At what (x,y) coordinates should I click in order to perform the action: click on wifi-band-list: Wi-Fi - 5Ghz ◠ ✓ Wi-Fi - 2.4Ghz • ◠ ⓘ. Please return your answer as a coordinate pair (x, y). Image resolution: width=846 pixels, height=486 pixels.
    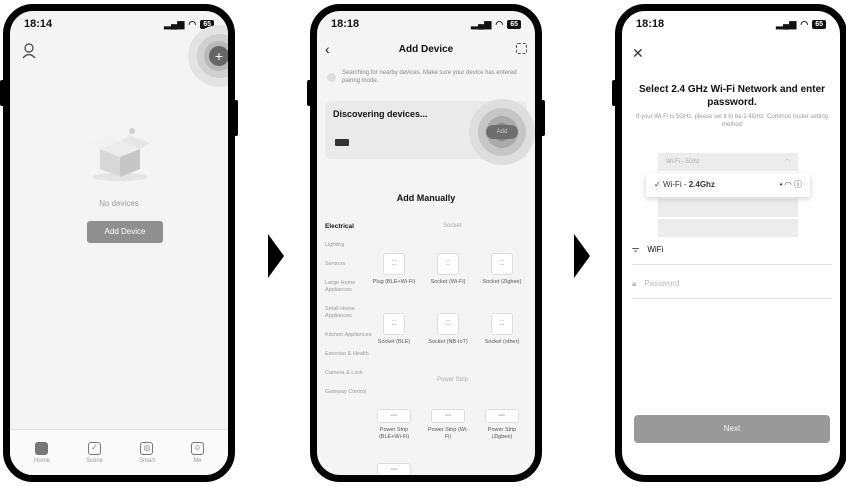
    Looking at the image, I should click on (728, 196).